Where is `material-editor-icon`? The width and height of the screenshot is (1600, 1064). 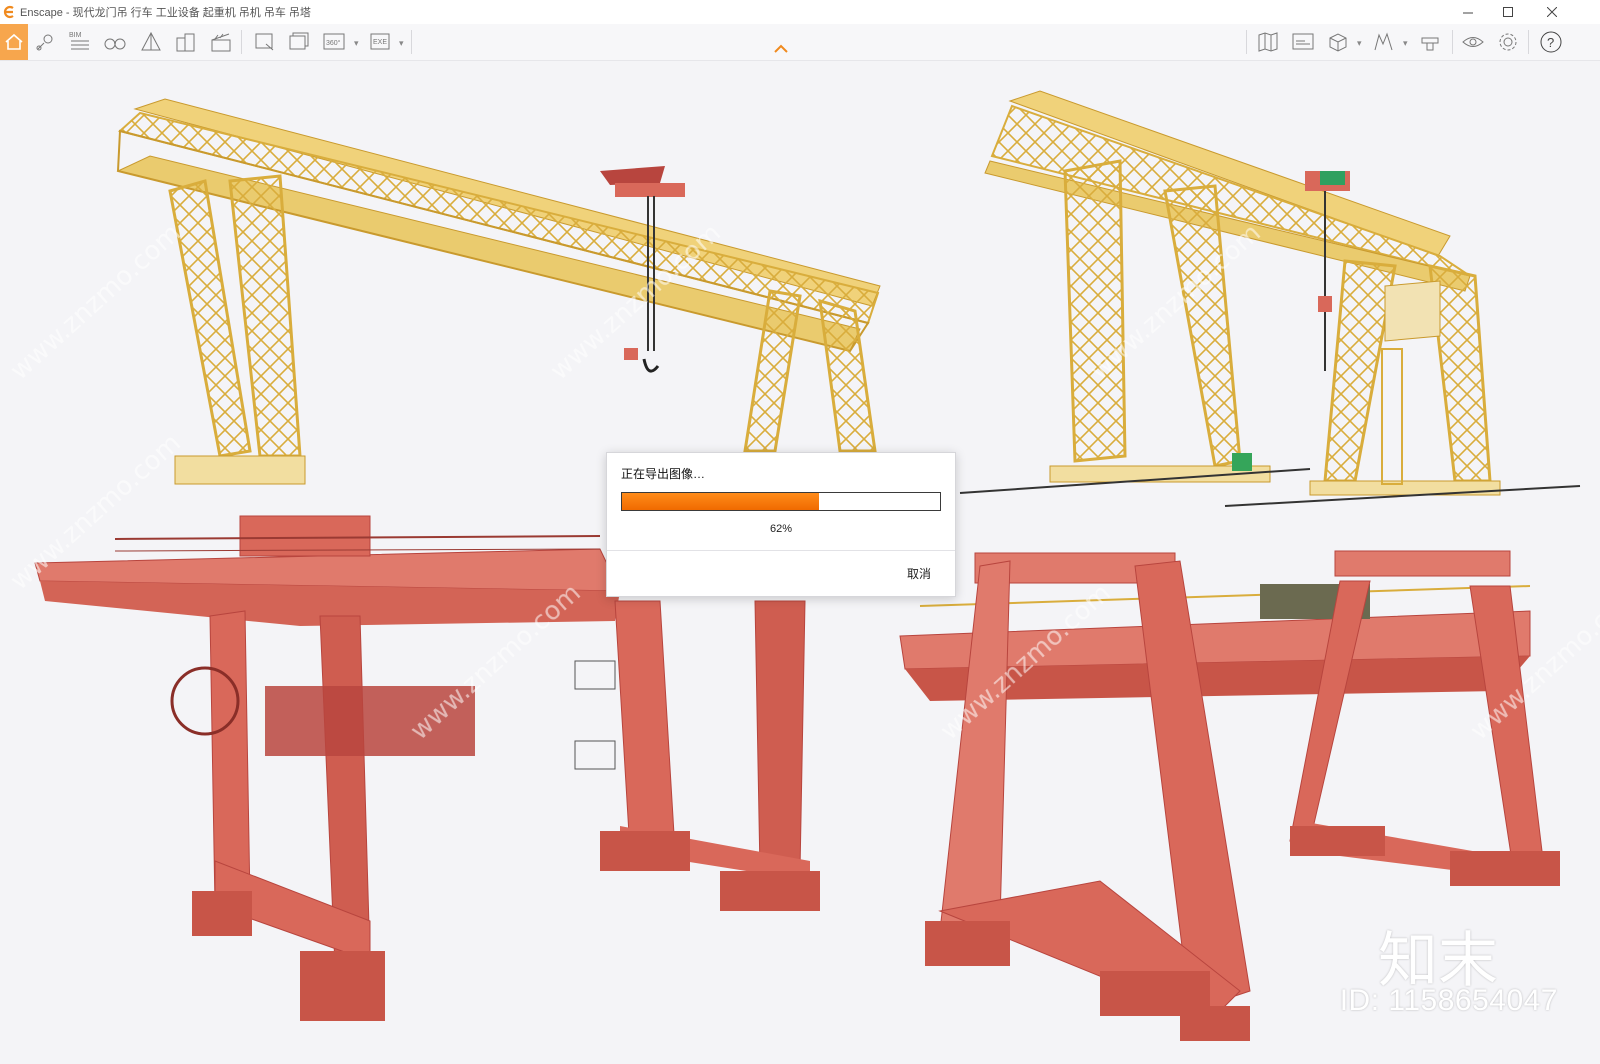
material-editor-icon is located at coordinates (1430, 44).